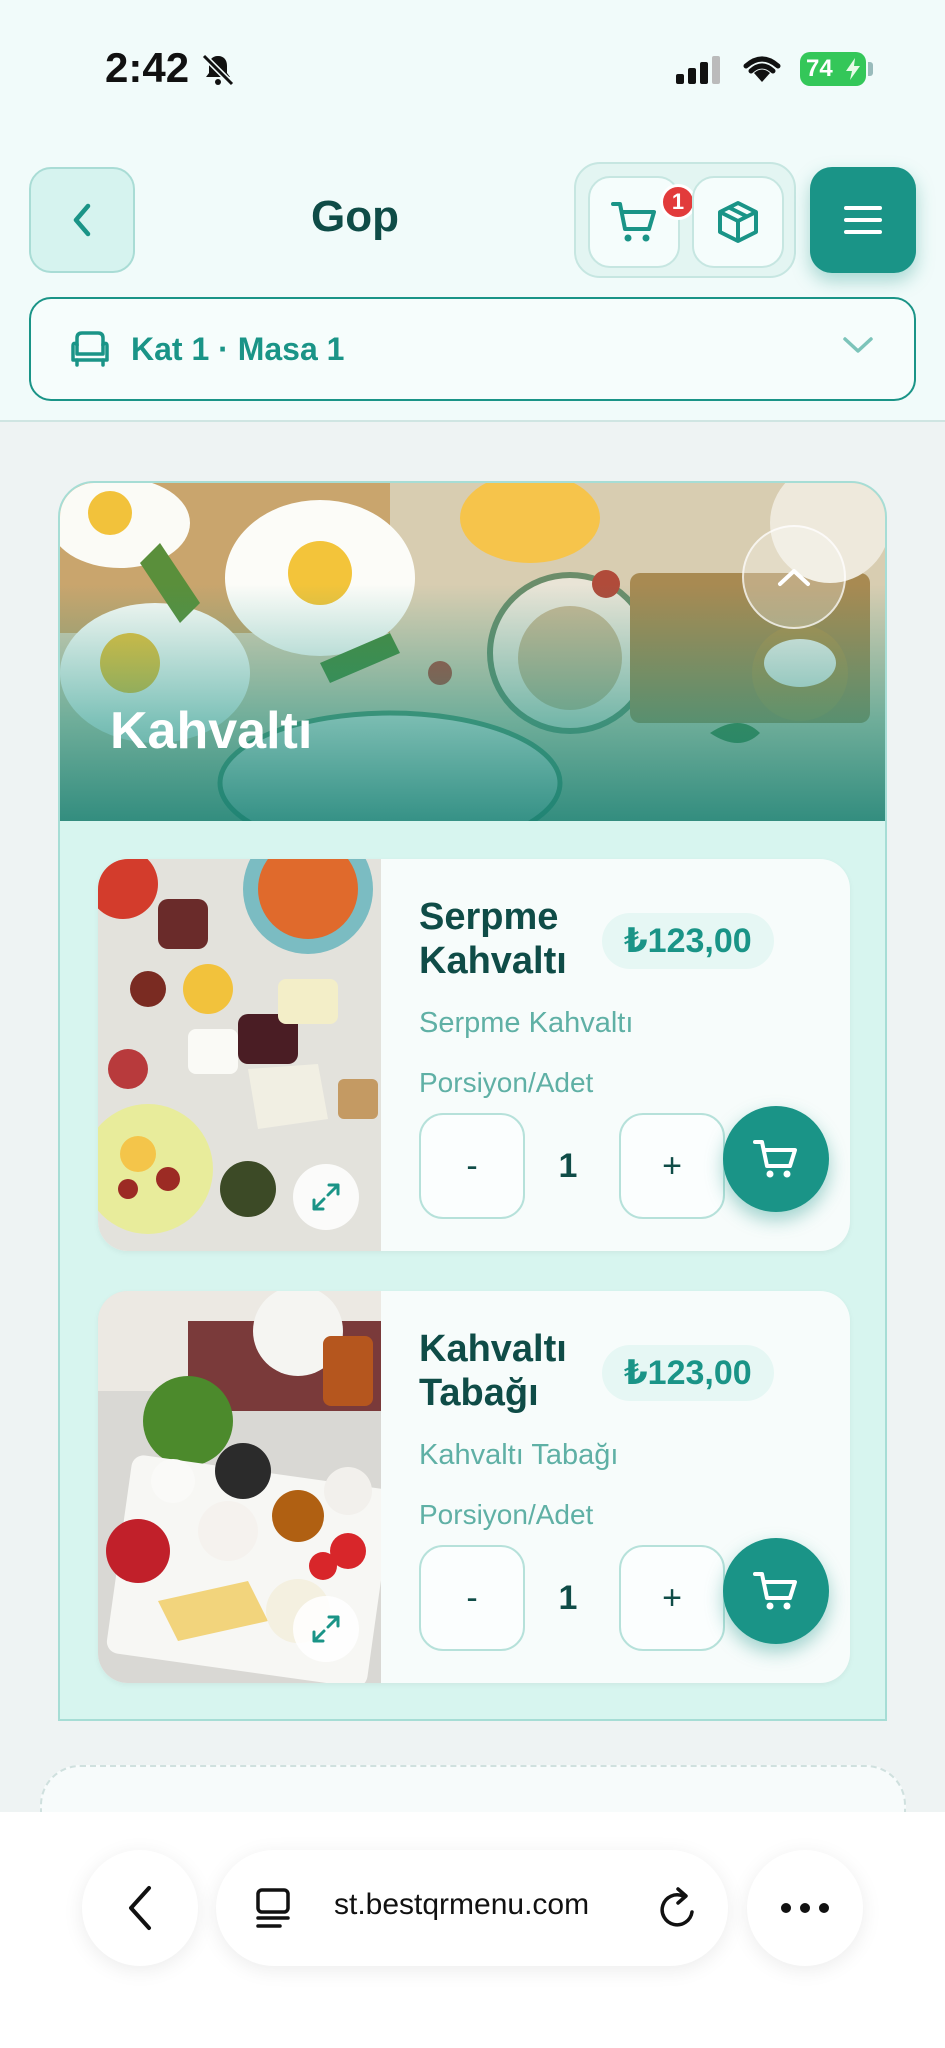  I want to click on collapse-category-button, so click(794, 577).